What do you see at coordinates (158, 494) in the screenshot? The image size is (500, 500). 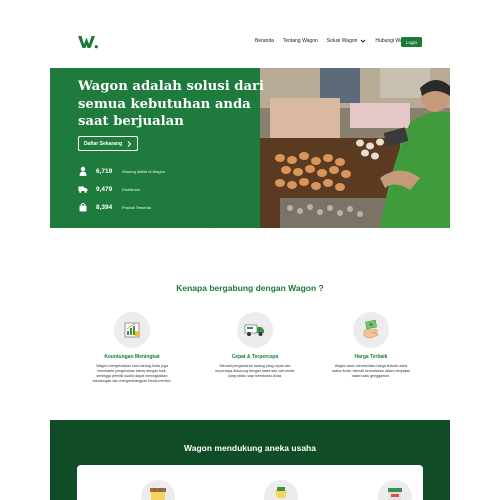 I see `shop-icon` at bounding box center [158, 494].